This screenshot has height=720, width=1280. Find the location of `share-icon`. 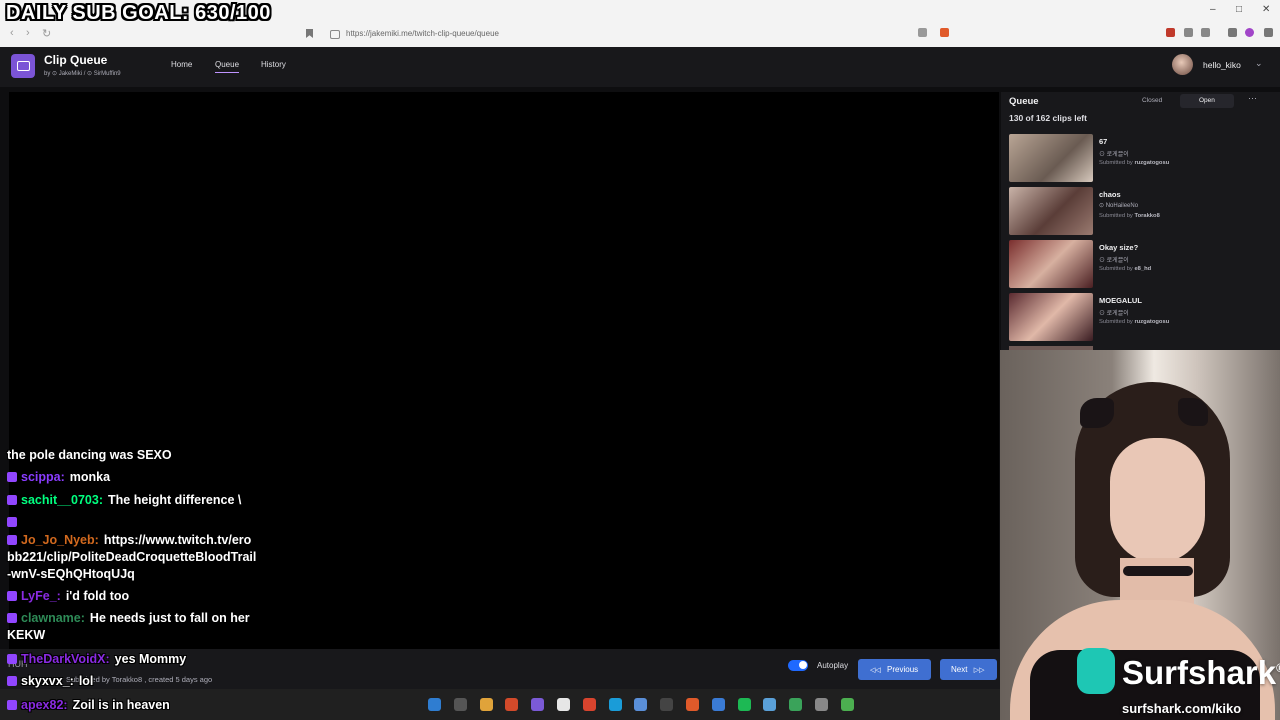

share-icon is located at coordinates (922, 32).